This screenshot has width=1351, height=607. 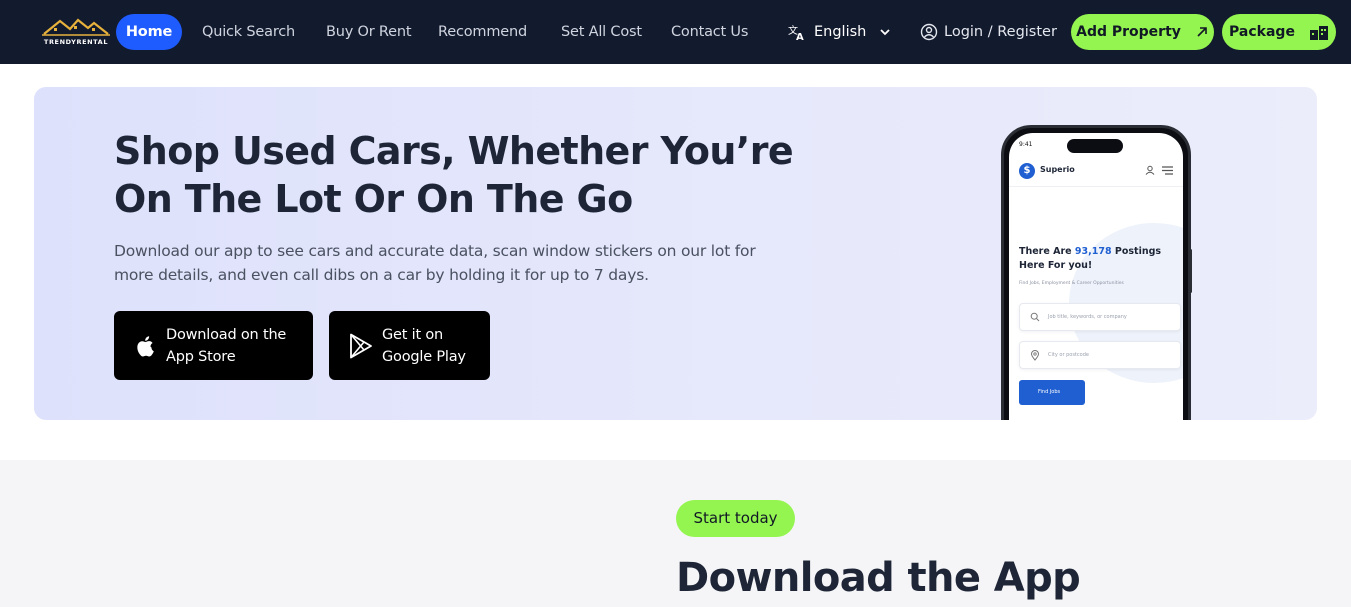 I want to click on package-button: Package, so click(x=1279, y=32).